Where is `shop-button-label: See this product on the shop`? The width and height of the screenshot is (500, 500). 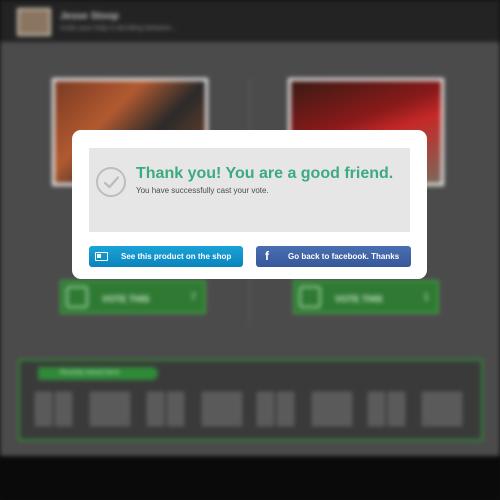
shop-button-label: See this product on the shop is located at coordinates (176, 256).